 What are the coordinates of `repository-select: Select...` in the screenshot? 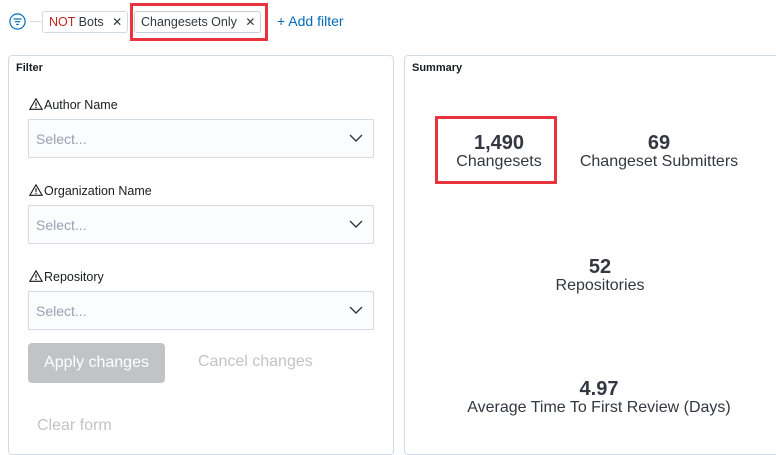 It's located at (201, 310).